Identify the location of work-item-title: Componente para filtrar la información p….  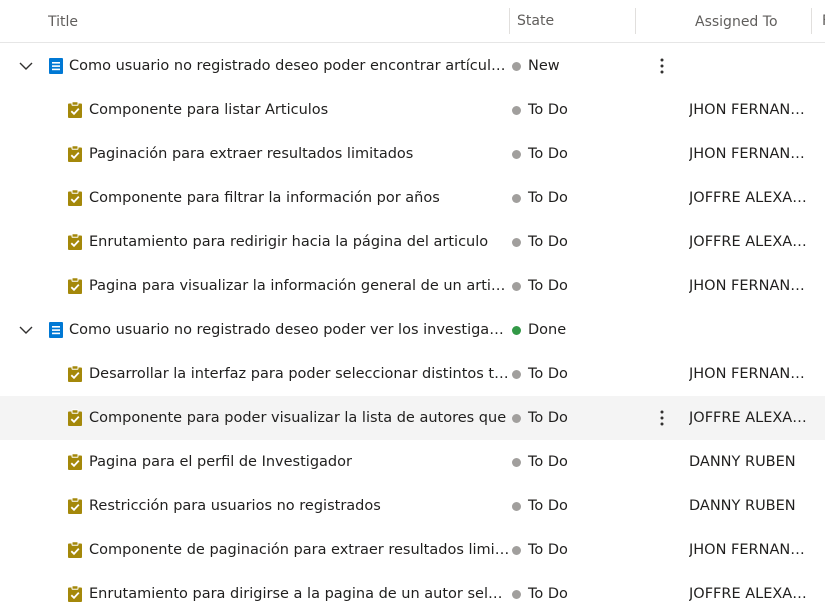
(299, 198).